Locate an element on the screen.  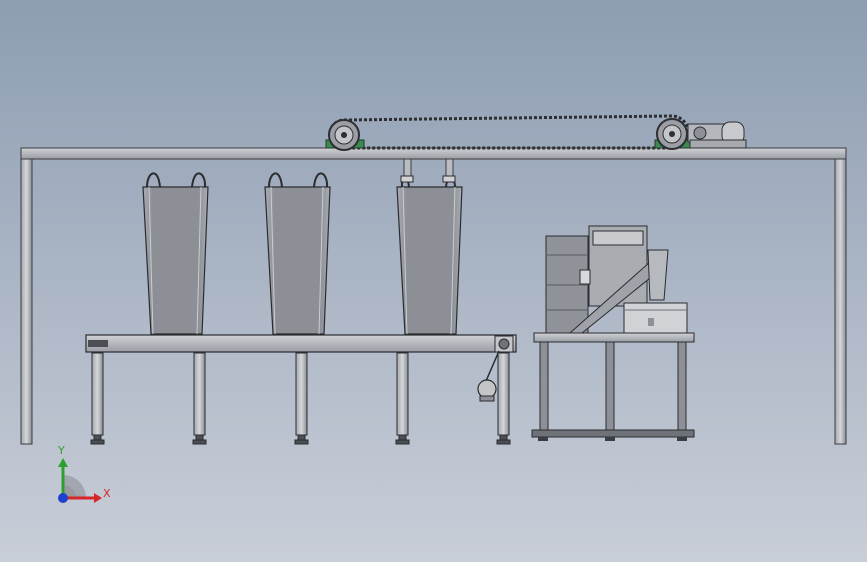
conveyor-end-plate is located at coordinates (98, 343).